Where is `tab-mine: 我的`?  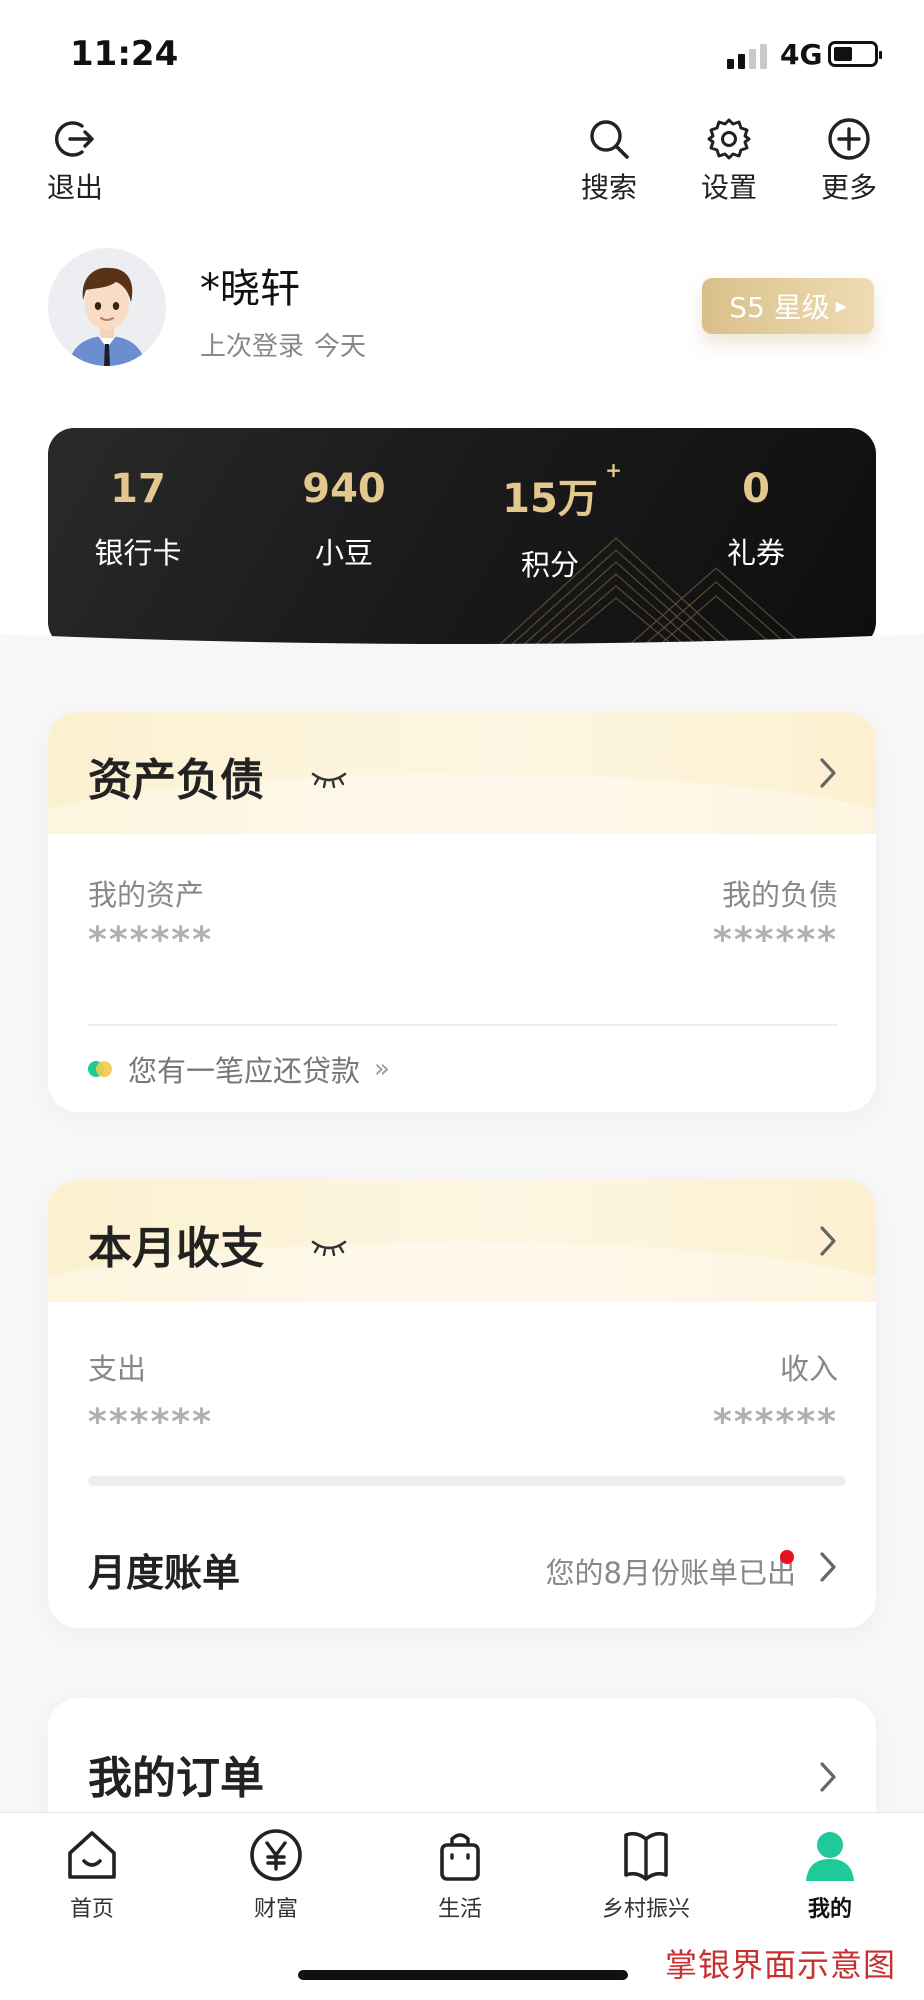 tab-mine: 我的 is located at coordinates (830, 1874).